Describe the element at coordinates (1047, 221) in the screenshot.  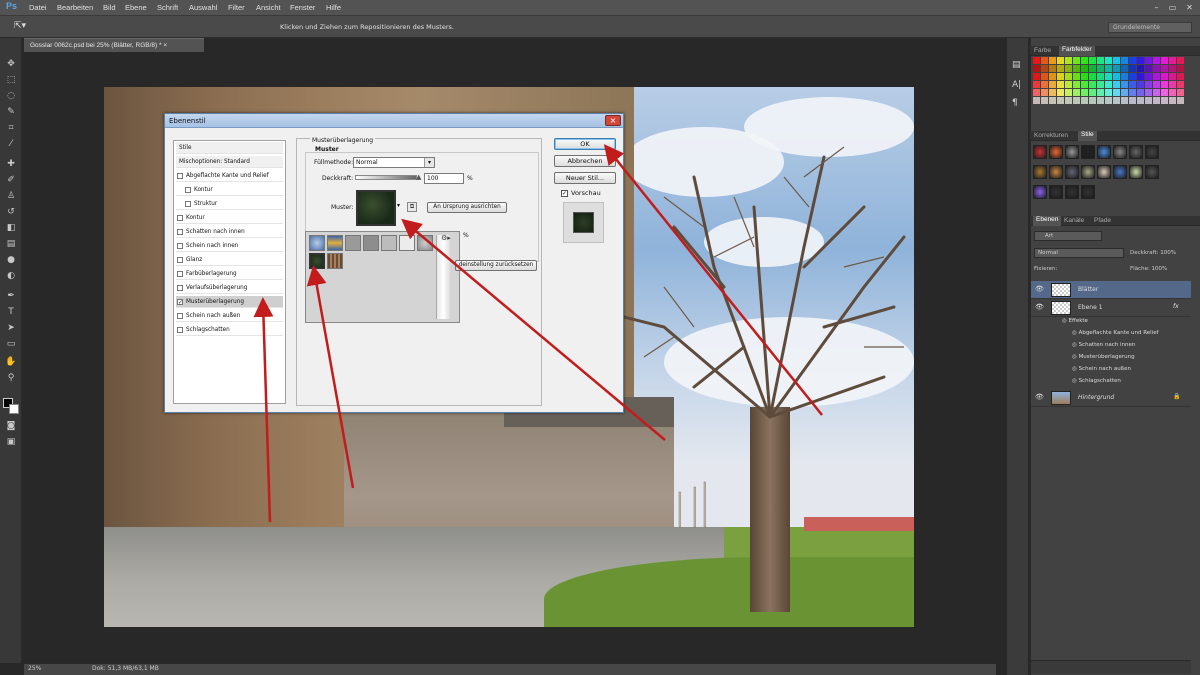
I see `tab-ebenen: Ebenen` at that location.